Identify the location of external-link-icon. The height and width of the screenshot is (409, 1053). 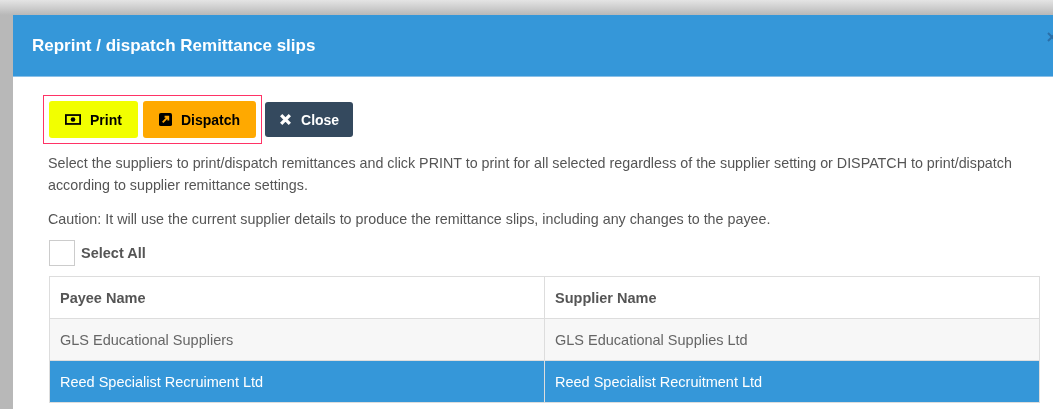
(165, 119).